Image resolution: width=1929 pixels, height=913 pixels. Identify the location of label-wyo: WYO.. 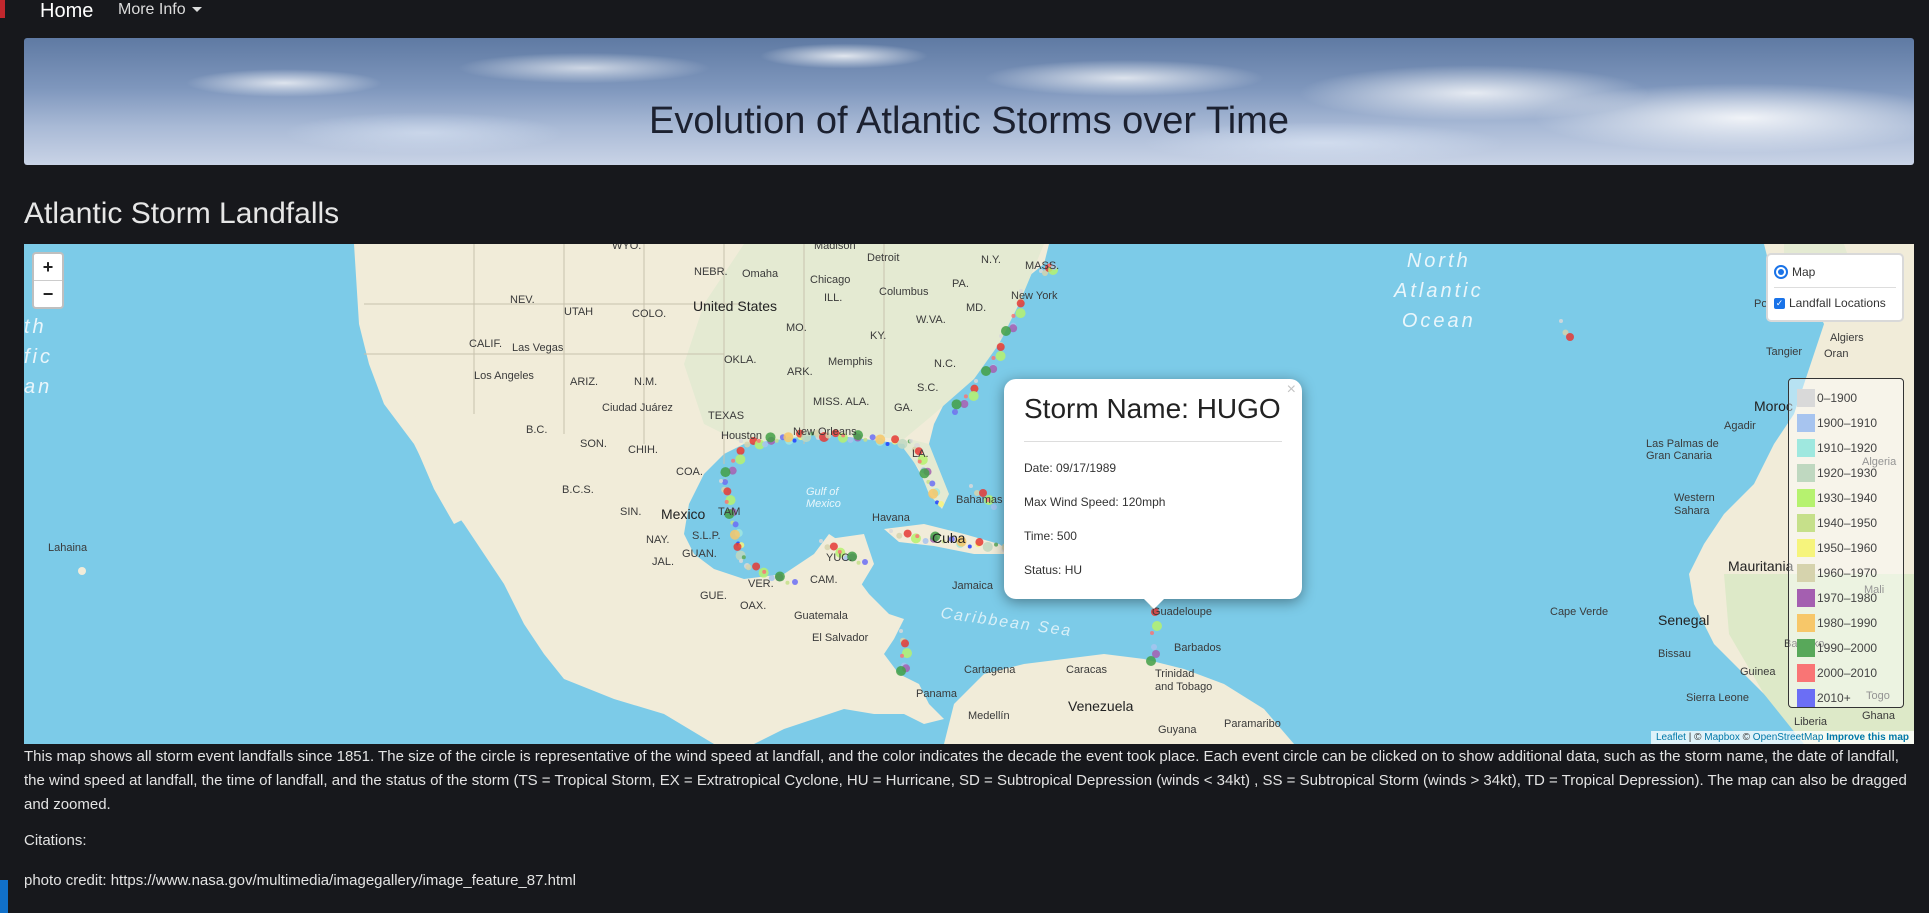
(627, 248).